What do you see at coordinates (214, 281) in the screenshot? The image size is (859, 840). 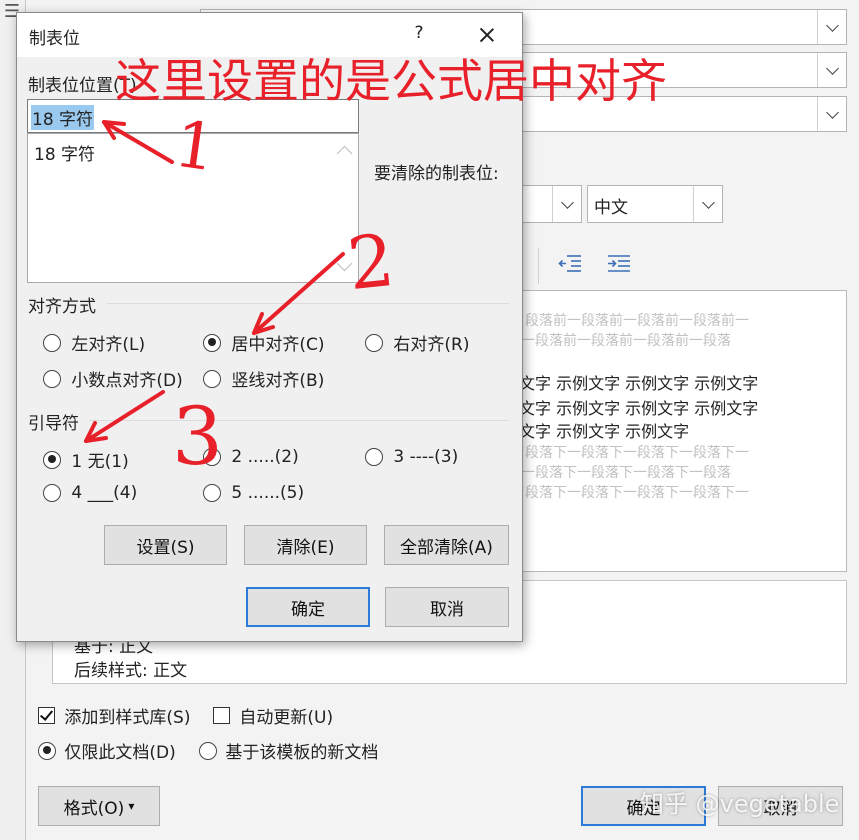 I see `annotation-arrows` at bounding box center [214, 281].